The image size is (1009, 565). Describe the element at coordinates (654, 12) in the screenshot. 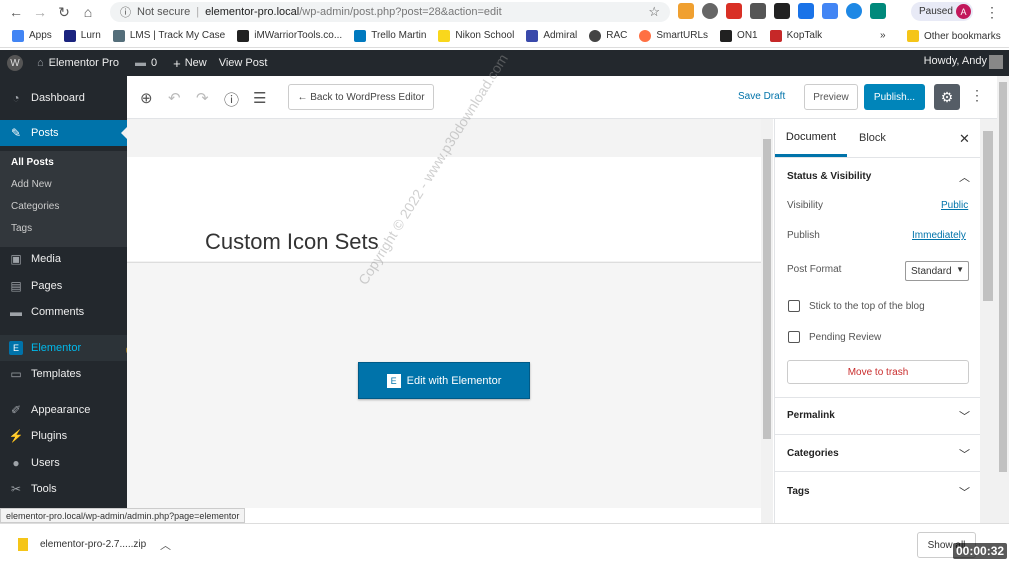

I see `star-icon: ☆` at that location.